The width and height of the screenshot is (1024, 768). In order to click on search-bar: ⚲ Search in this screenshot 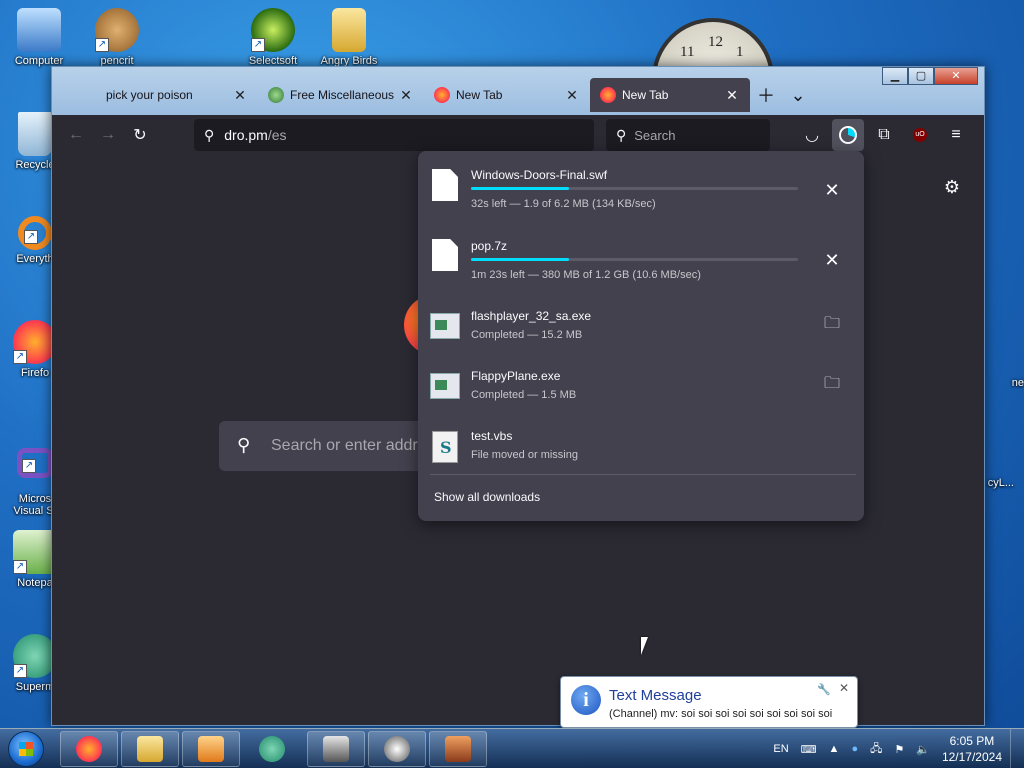, I will do `click(688, 135)`.